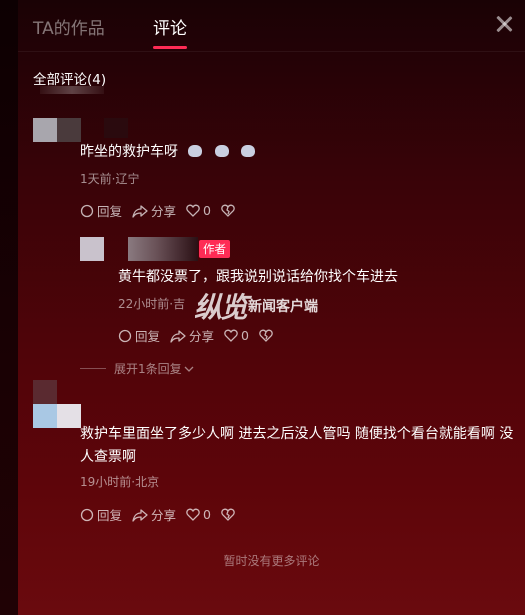 The width and height of the screenshot is (525, 615). What do you see at coordinates (9, 307) in the screenshot?
I see `background-strip` at bounding box center [9, 307].